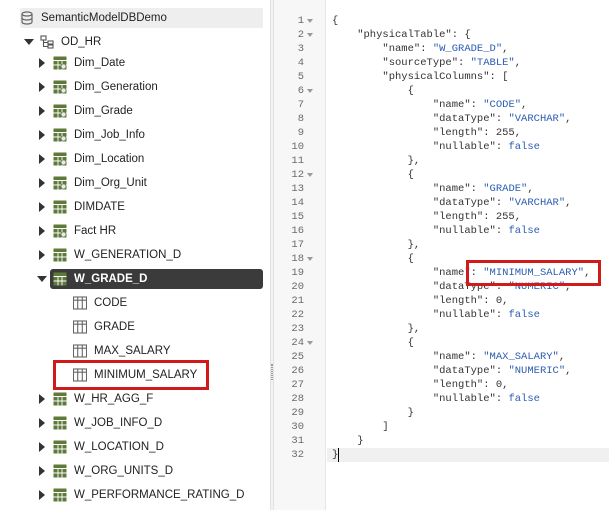 The height and width of the screenshot is (510, 609). Describe the element at coordinates (502, 105) in the screenshot. I see `json-string-token: "CODE"` at that location.